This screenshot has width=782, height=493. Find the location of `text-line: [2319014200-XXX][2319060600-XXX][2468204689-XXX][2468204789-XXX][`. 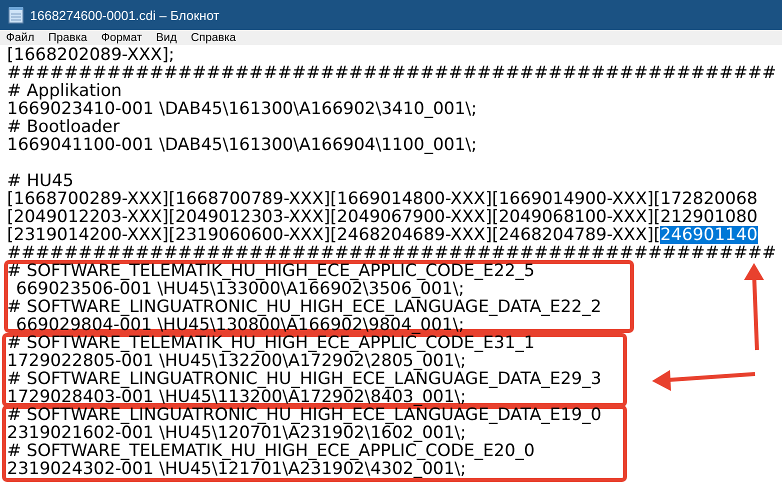

text-line: [2319014200-XXX][2319060600-XXX][2468204689-XXX][2468204789-XXX][ is located at coordinates (333, 235).